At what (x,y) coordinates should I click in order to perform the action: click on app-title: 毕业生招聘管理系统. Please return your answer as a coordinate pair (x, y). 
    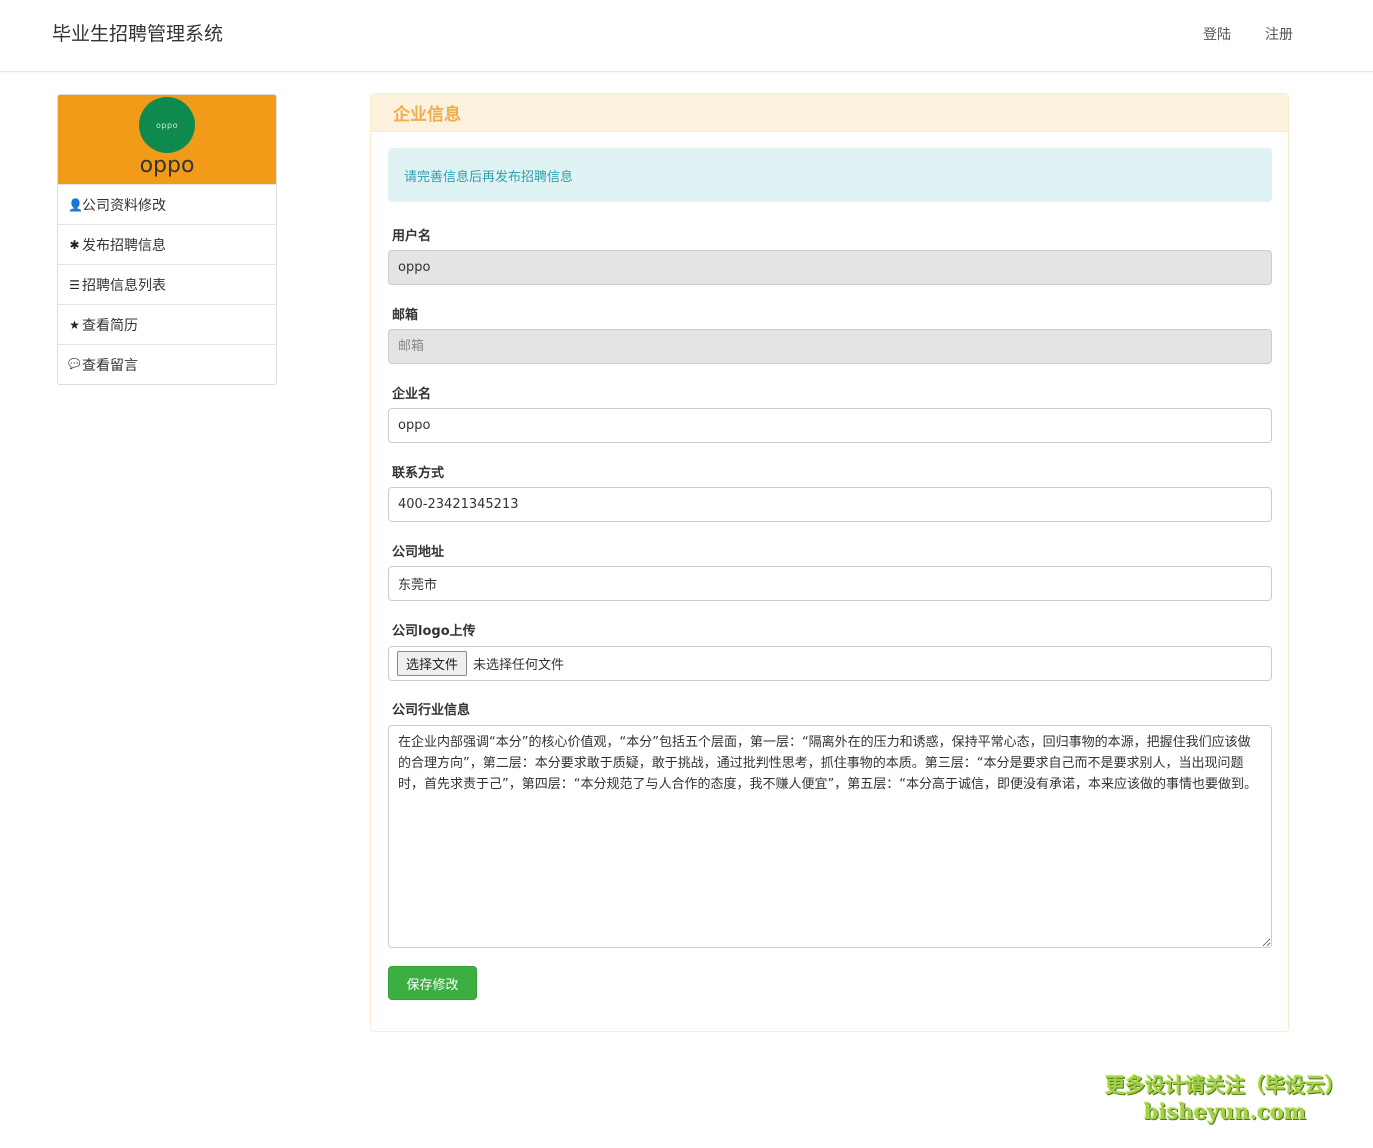
    Looking at the image, I should click on (137, 32).